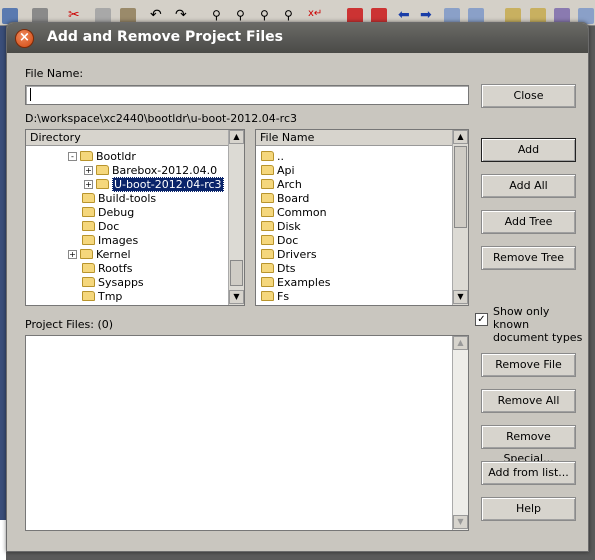 This screenshot has height=560, width=595. What do you see at coordinates (267, 156) in the screenshot?
I see `parent-folder-icon` at bounding box center [267, 156].